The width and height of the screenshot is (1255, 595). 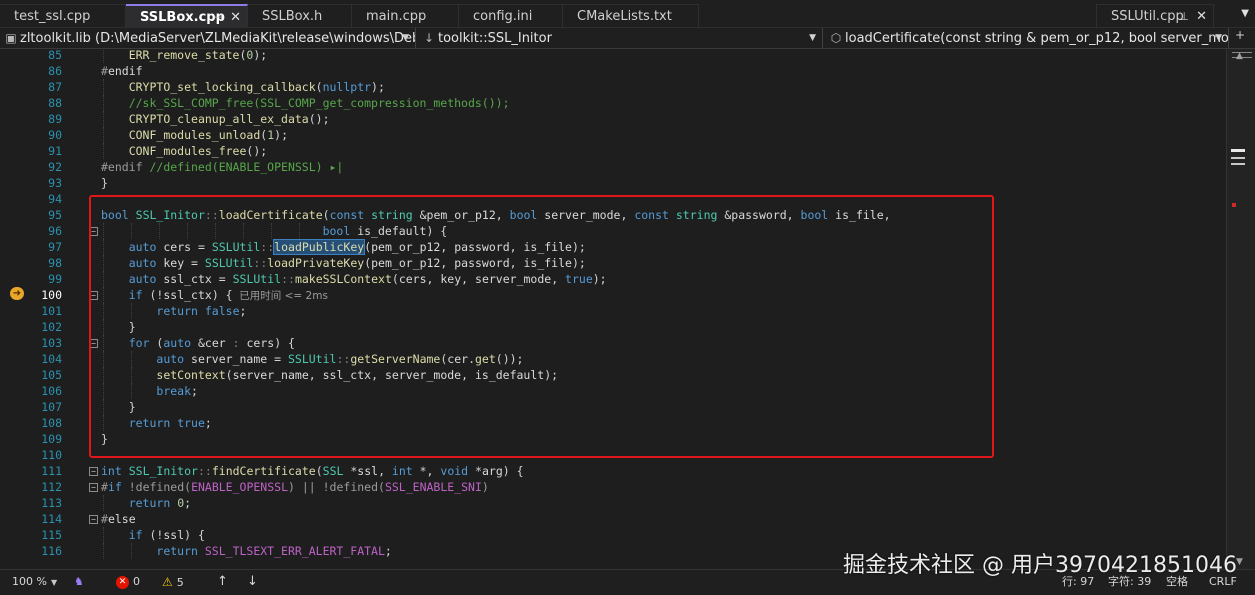 I want to click on tab-overflow-dropdown-icon: ▼, so click(x=1245, y=13).